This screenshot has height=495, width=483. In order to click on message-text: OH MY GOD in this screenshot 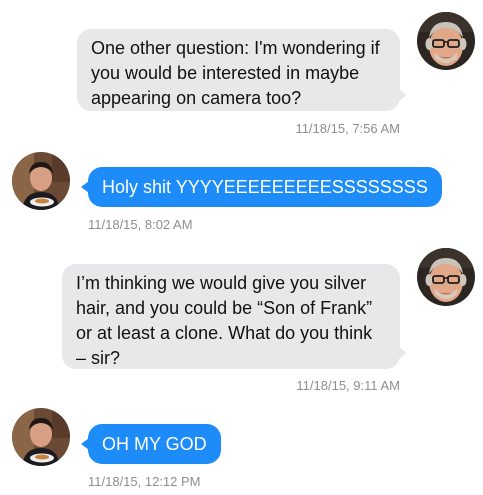, I will do `click(154, 444)`.